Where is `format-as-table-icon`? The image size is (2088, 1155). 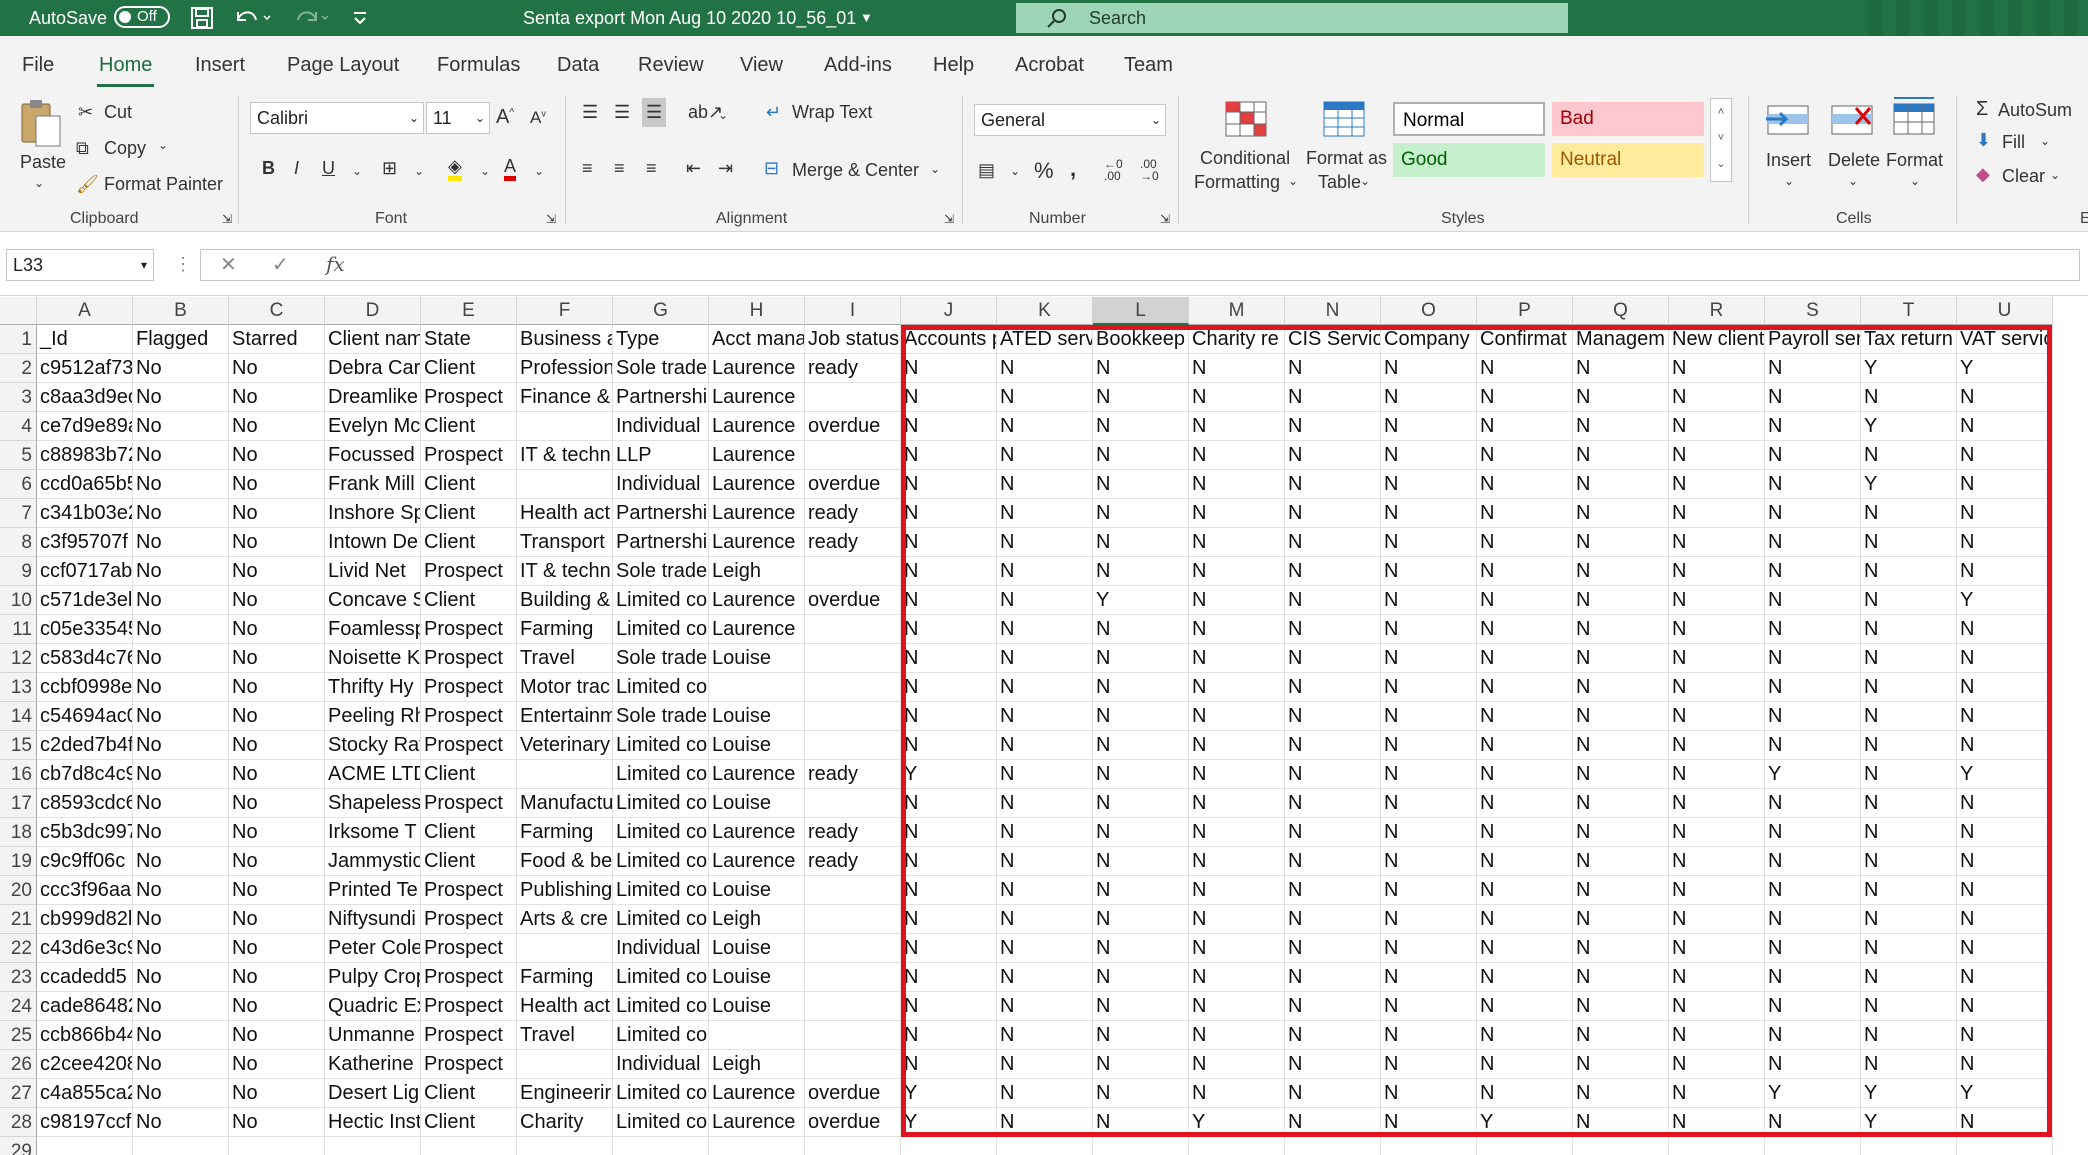 format-as-table-icon is located at coordinates (1344, 122).